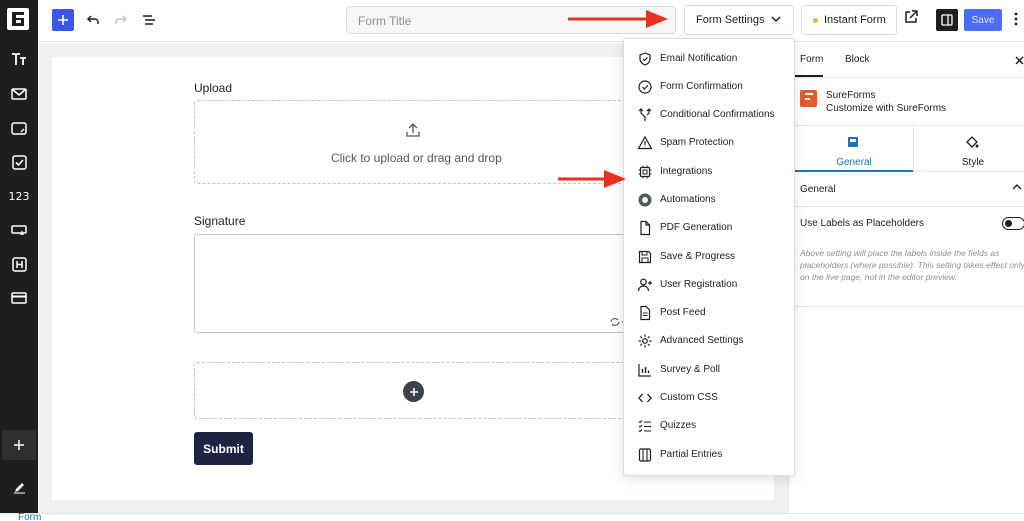 This screenshot has width=1024, height=521. What do you see at coordinates (645, 313) in the screenshot?
I see `document-icon` at bounding box center [645, 313].